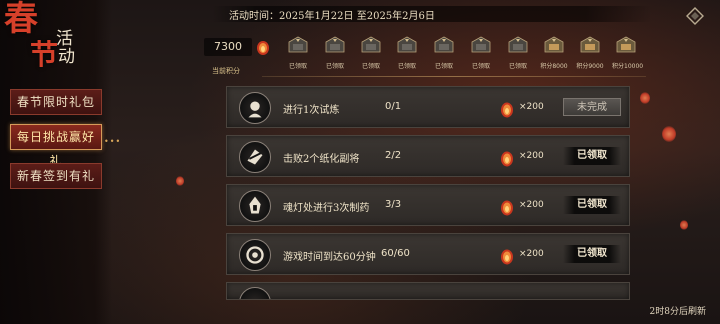  I want to click on event-title-white: 活 动, so click(65, 48).